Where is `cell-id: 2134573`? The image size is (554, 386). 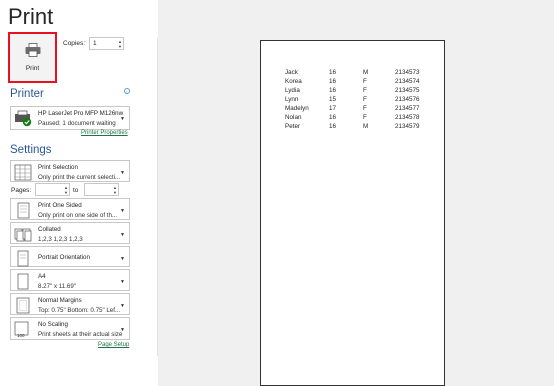
cell-id: 2134573 is located at coordinates (407, 72).